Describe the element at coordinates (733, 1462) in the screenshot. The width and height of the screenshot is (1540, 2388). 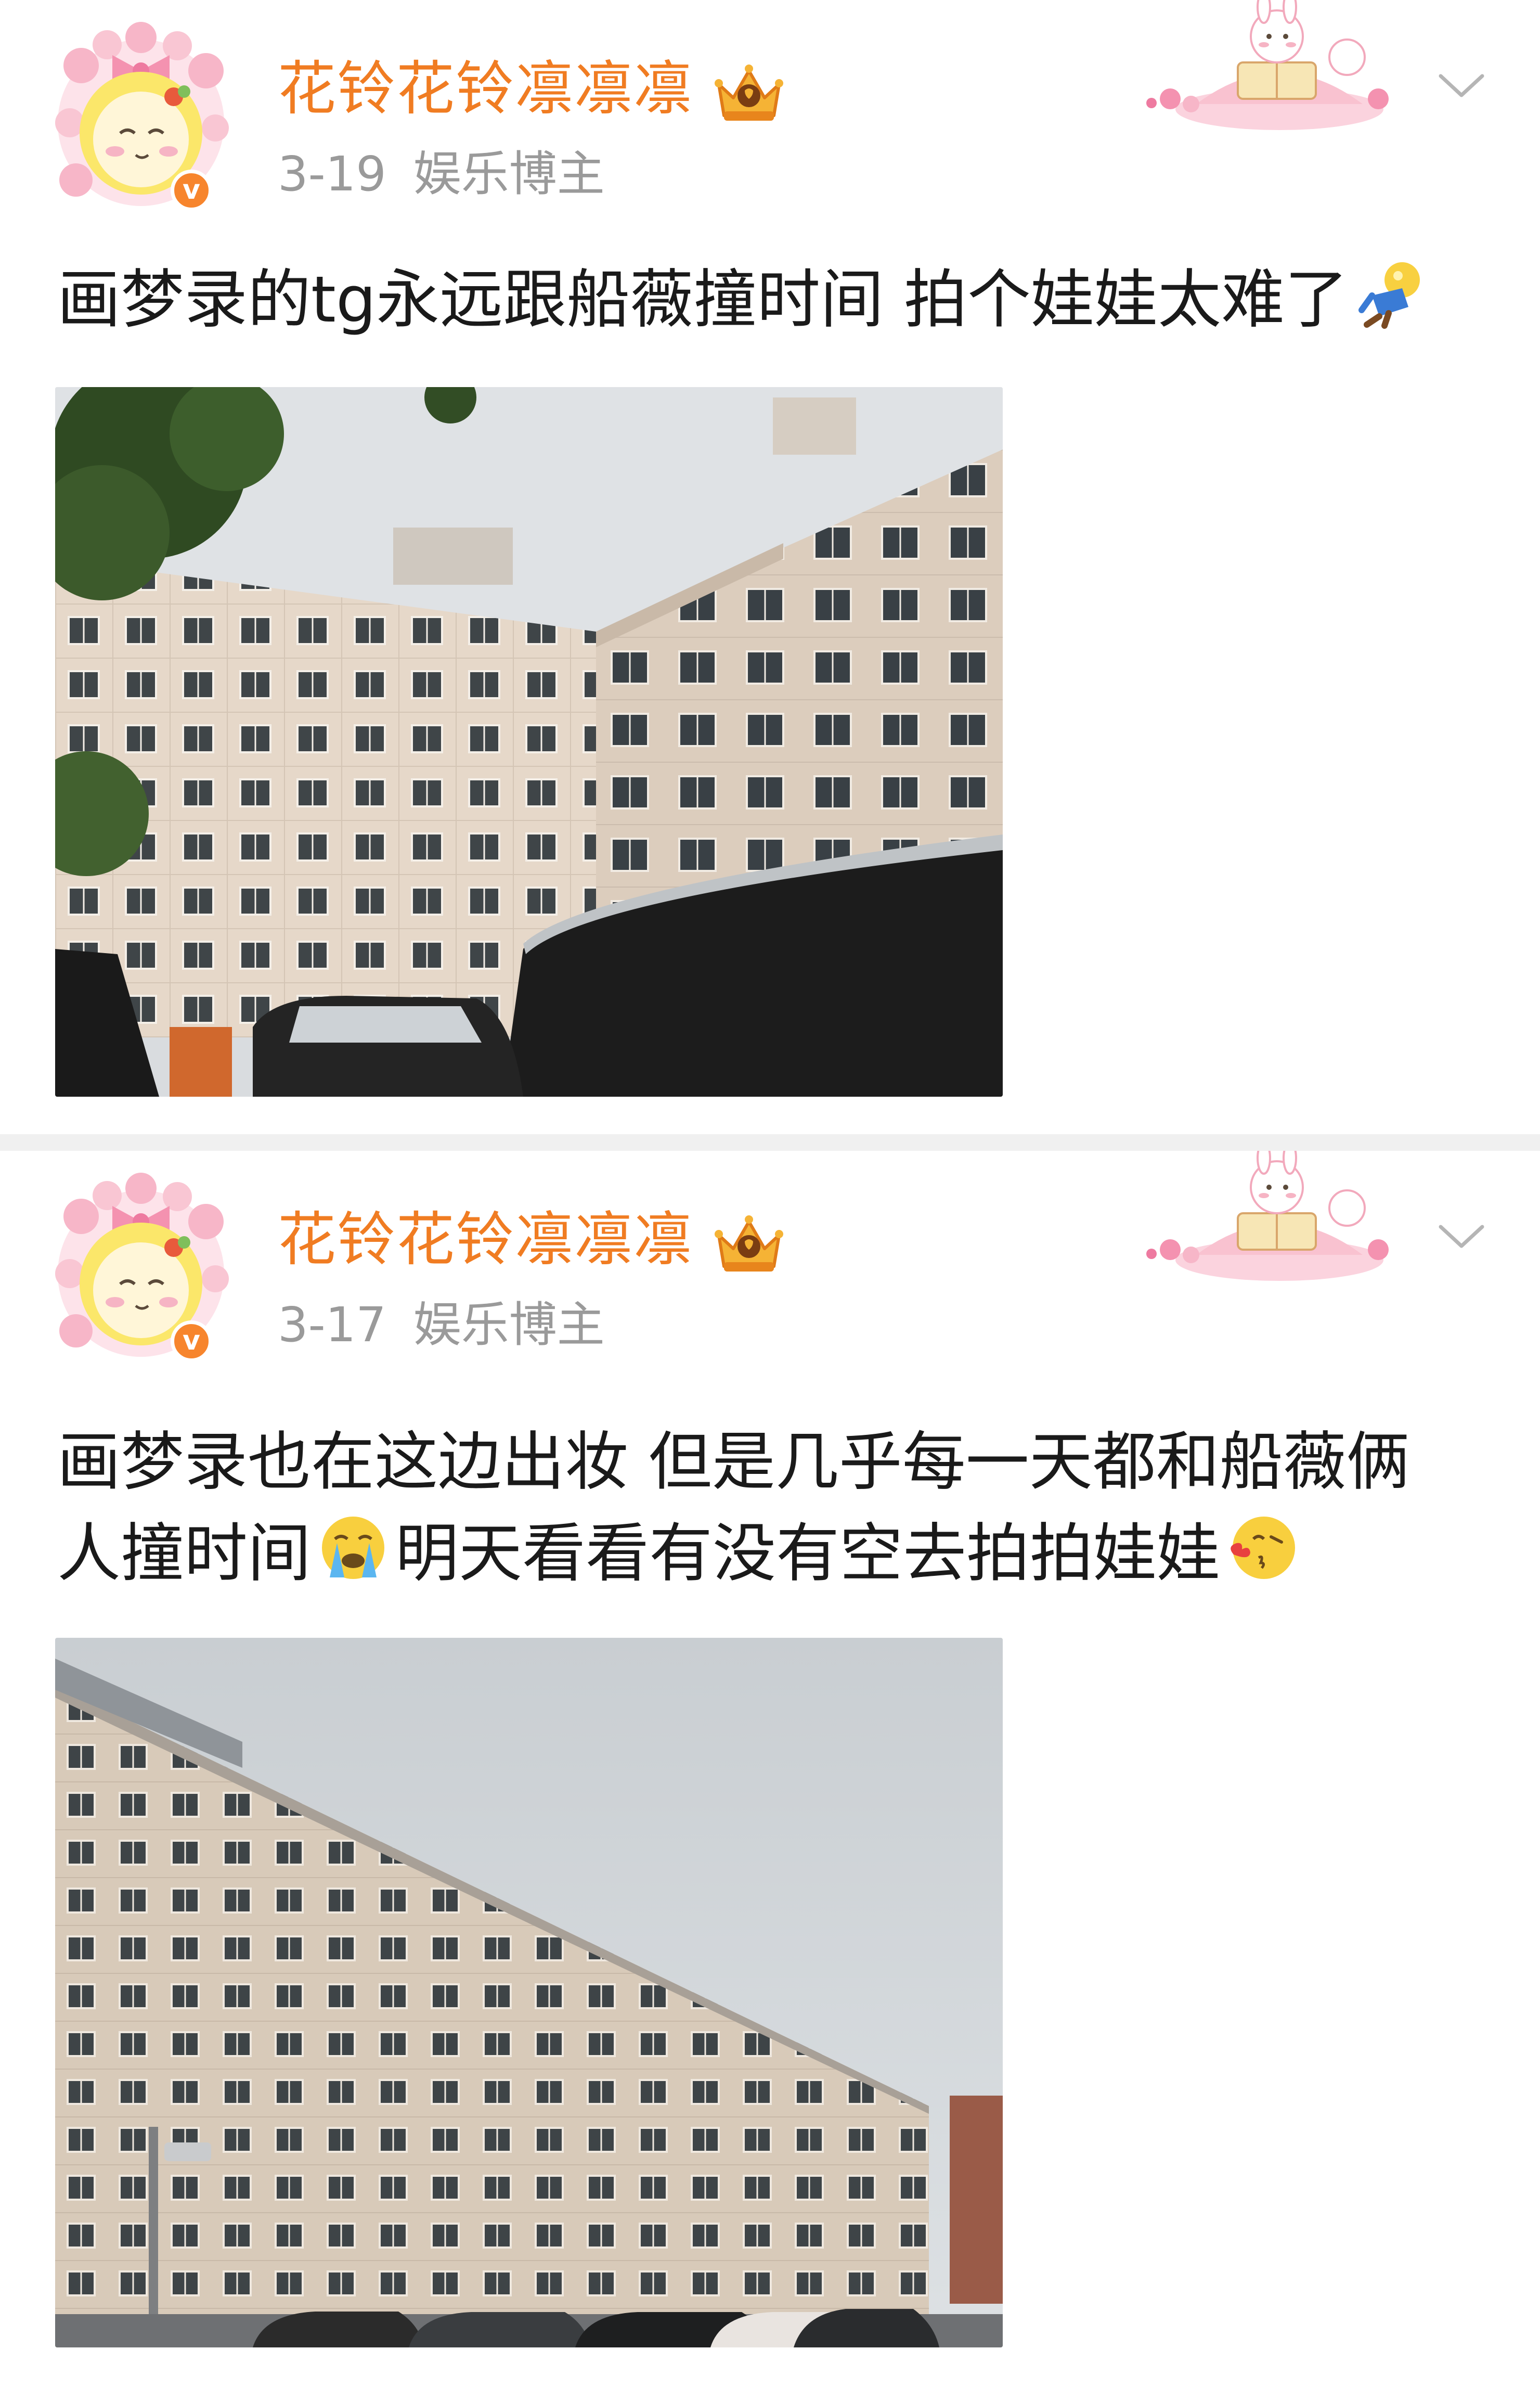
I see `post-text-line: 画梦录也在这边出妆 但是几乎每一天都和船薇俩` at that location.